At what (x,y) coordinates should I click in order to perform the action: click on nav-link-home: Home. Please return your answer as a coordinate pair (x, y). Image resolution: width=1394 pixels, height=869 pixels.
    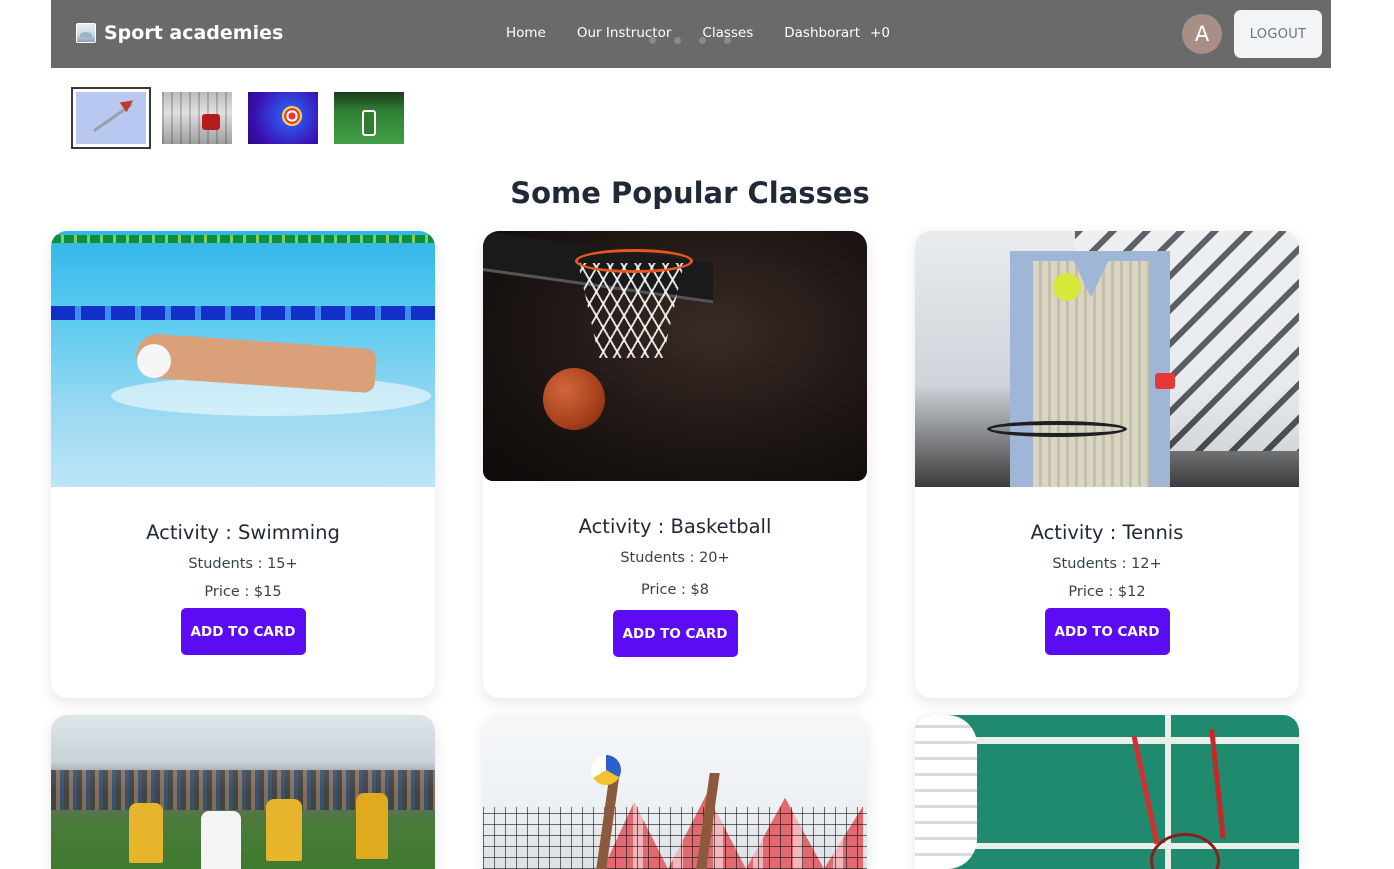
    Looking at the image, I should click on (526, 33).